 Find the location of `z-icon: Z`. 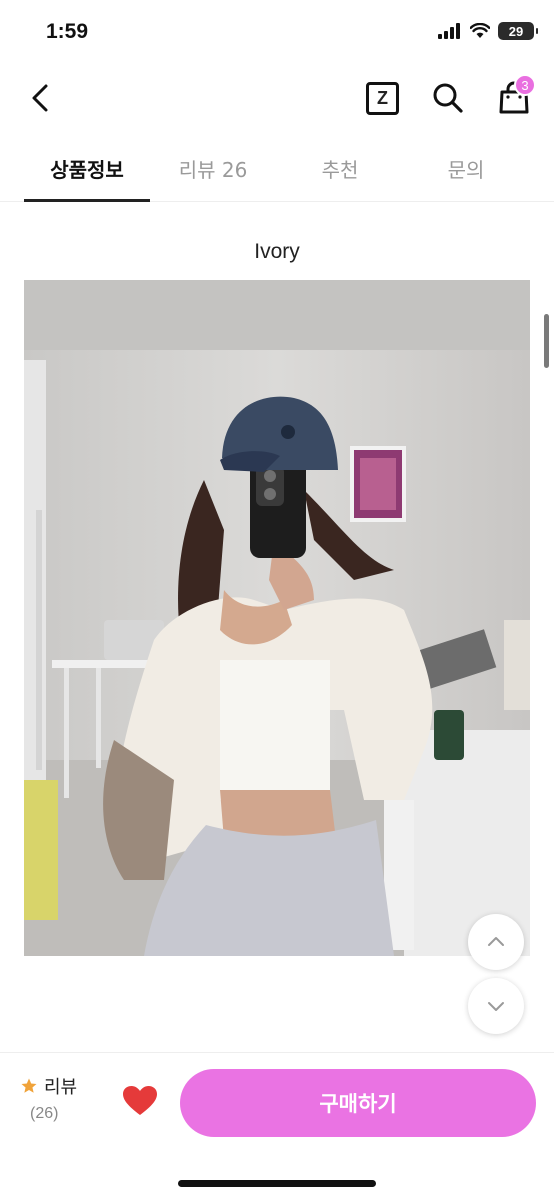

z-icon: Z is located at coordinates (382, 98).